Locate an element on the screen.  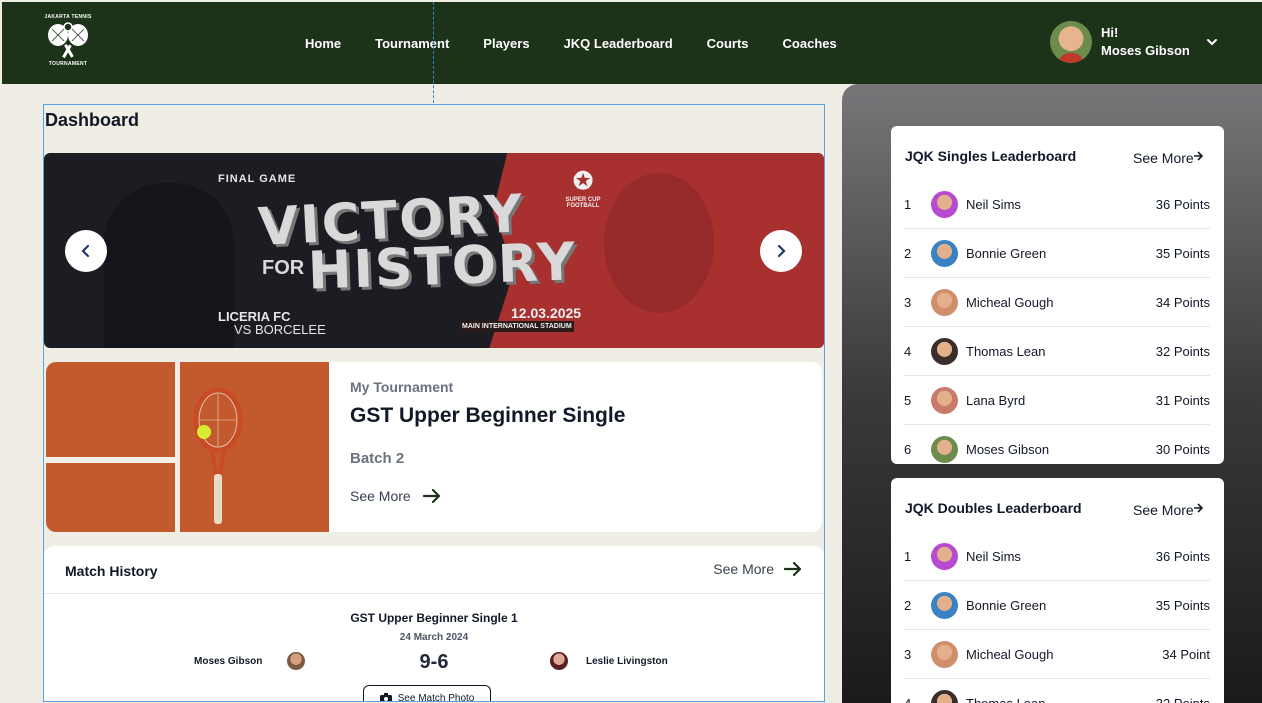
player-name: Micheal Gough is located at coordinates (1010, 302).